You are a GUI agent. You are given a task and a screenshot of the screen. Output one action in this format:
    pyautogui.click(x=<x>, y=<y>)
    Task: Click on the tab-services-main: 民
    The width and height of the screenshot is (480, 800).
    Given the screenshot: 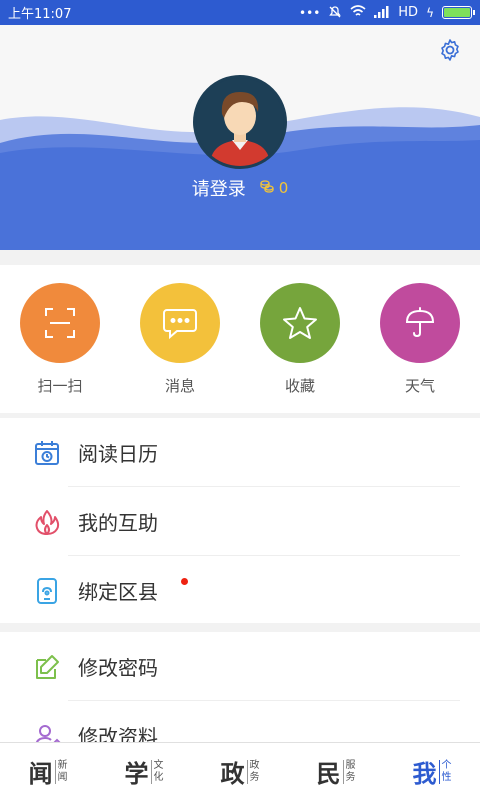 What is the action you would take?
    pyautogui.click(x=328, y=773)
    